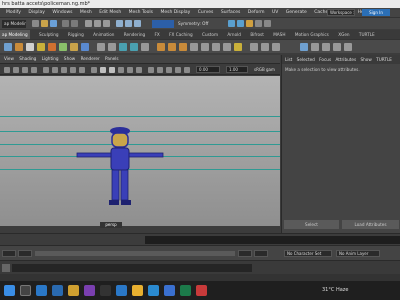 The height and width of the screenshot is (300, 400). What do you see at coordinates (14, 24) in the screenshot?
I see `menu-set-dropdown: ap Modeling` at bounding box center [14, 24].